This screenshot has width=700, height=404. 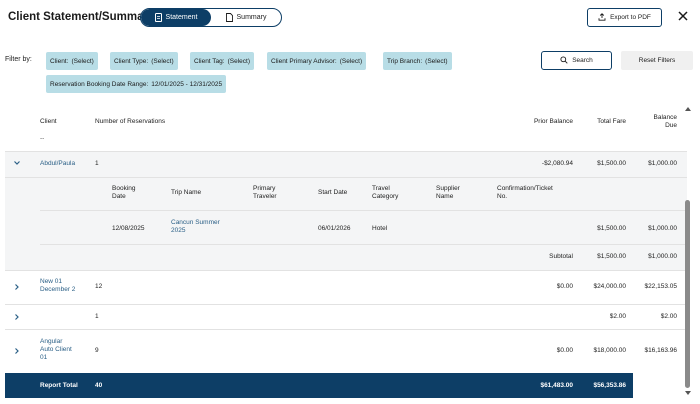 I want to click on detail-header-confirmation: Confirmation/Ticket No., so click(x=525, y=193).